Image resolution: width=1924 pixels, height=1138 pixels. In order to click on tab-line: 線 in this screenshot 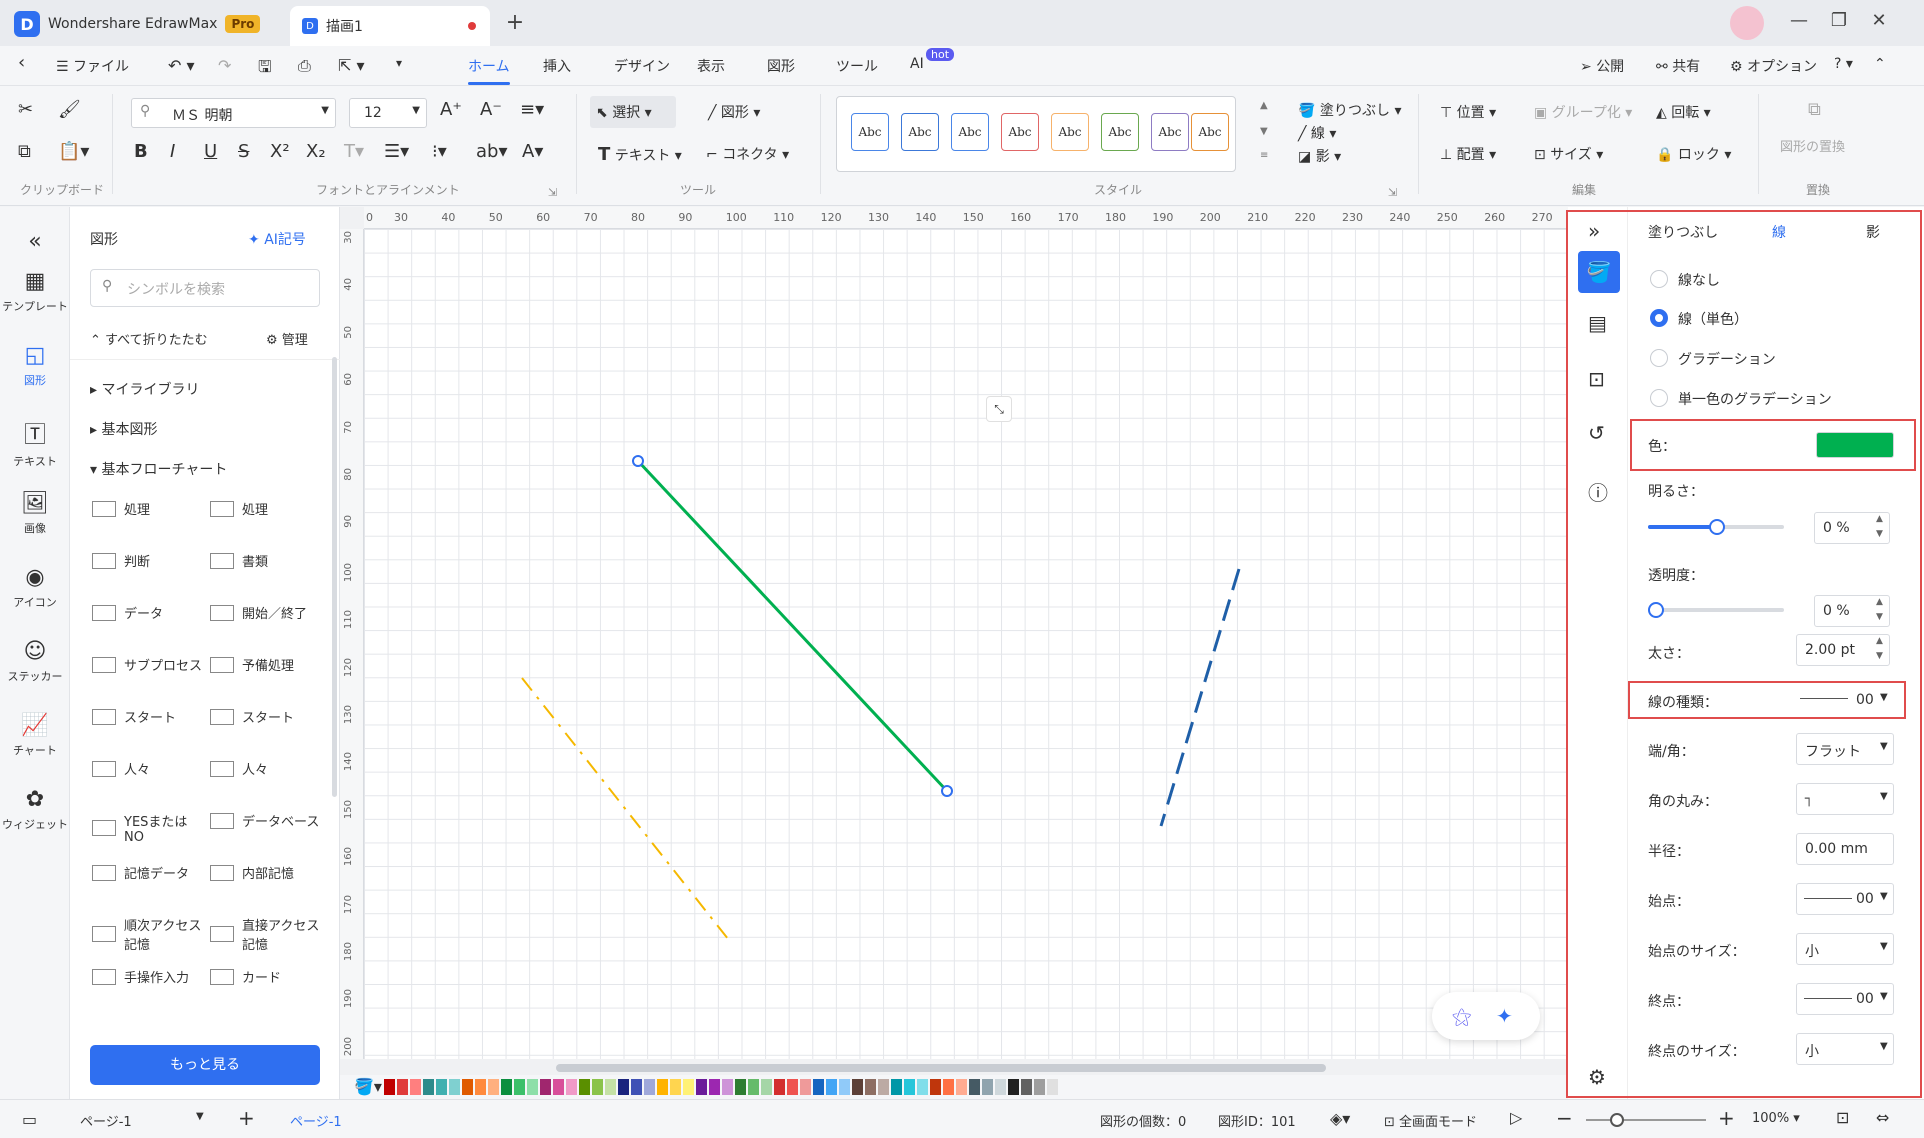, I will do `click(1779, 232)`.